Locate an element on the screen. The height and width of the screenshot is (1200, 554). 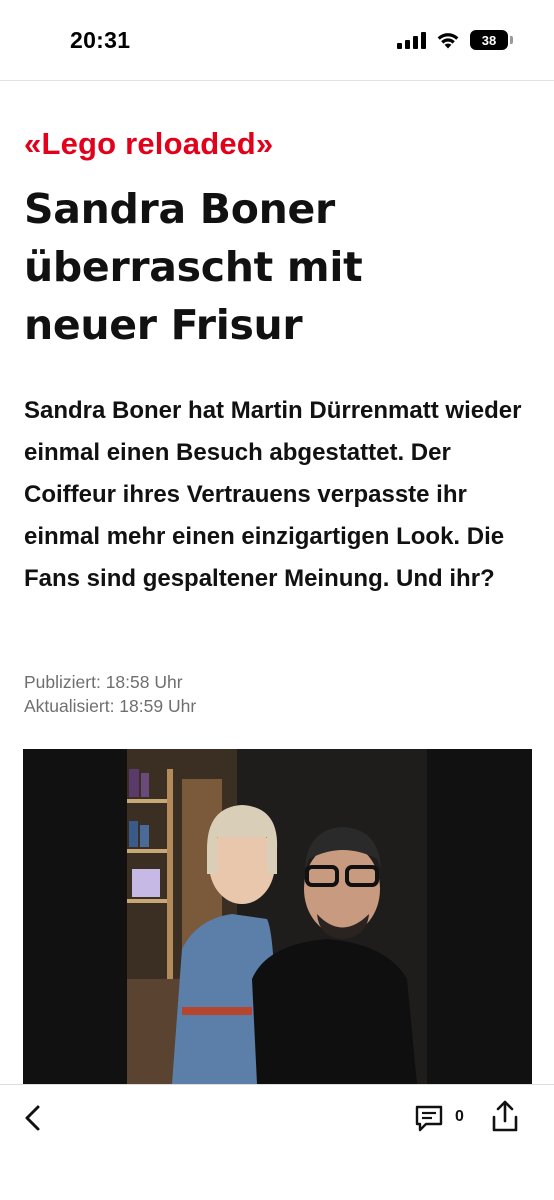
header-divider is located at coordinates (277, 80).